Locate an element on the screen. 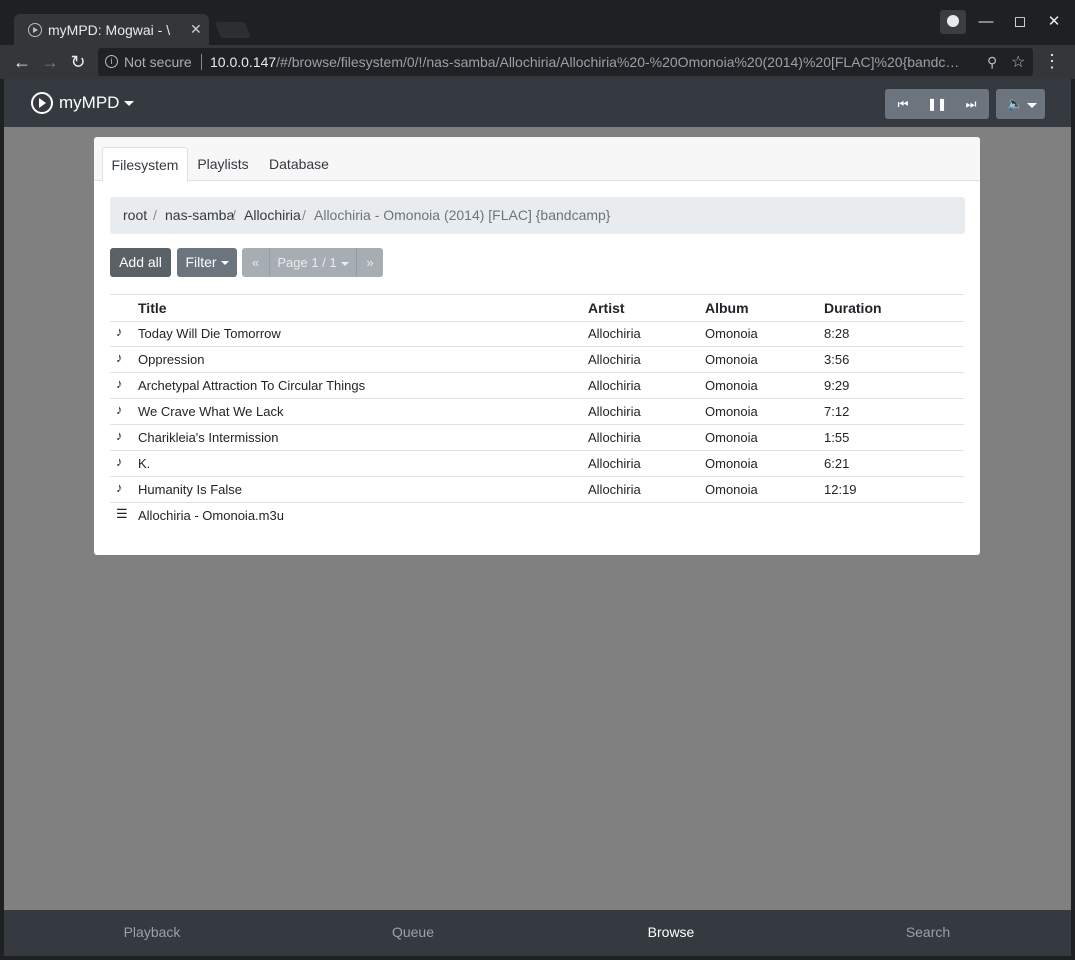  breadcrumb-nas-samba: nas-samba is located at coordinates (199, 215).